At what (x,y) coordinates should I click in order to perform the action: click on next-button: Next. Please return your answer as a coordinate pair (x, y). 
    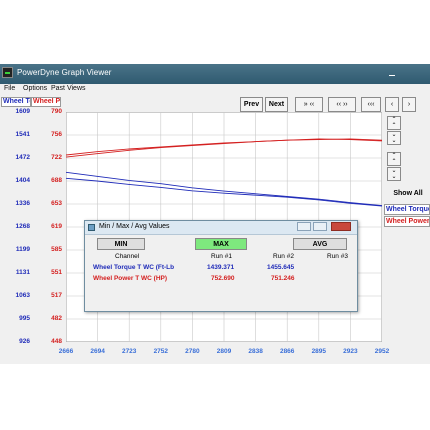
    Looking at the image, I should click on (276, 104).